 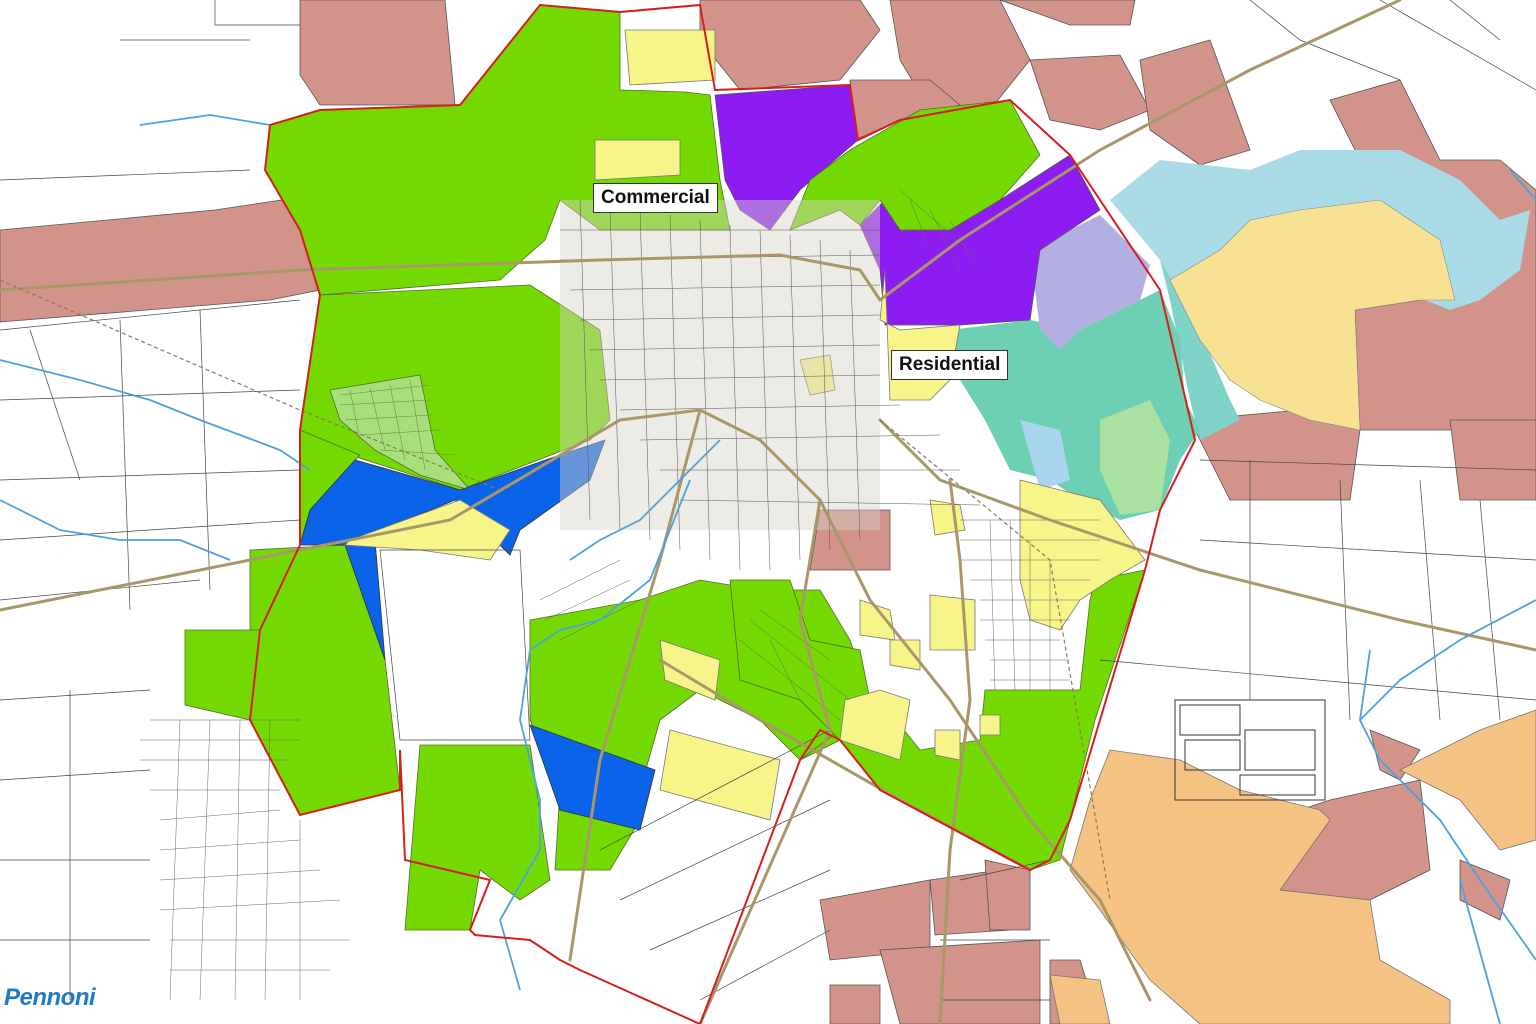 I want to click on residential-label: Residential, so click(x=950, y=365).